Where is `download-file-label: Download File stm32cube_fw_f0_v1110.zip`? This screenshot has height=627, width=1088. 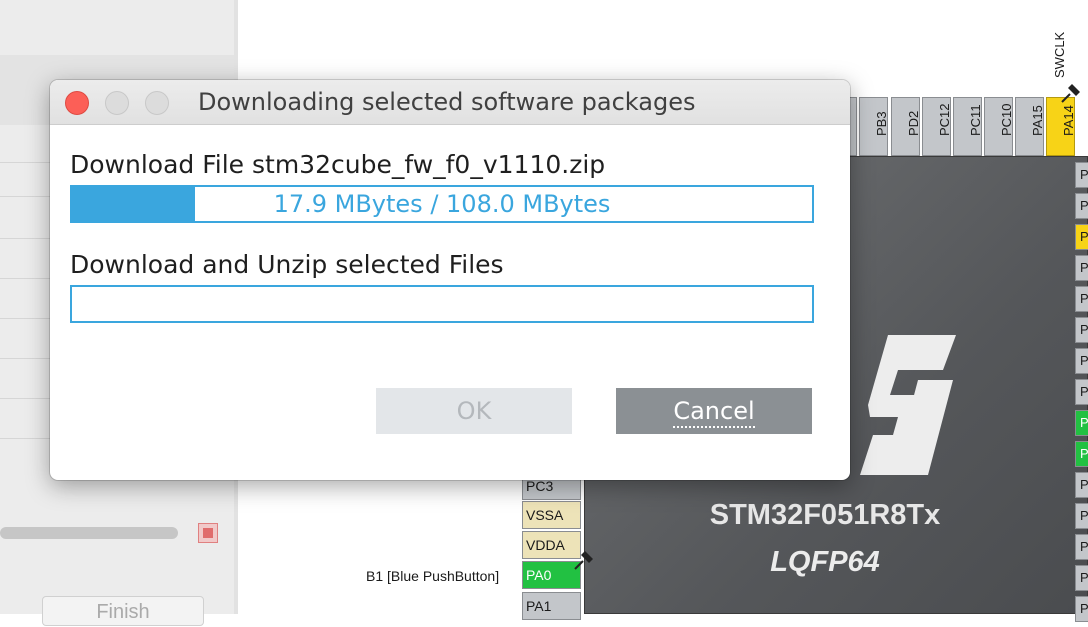 download-file-label: Download File stm32cube_fw_f0_v1110.zip is located at coordinates (338, 164).